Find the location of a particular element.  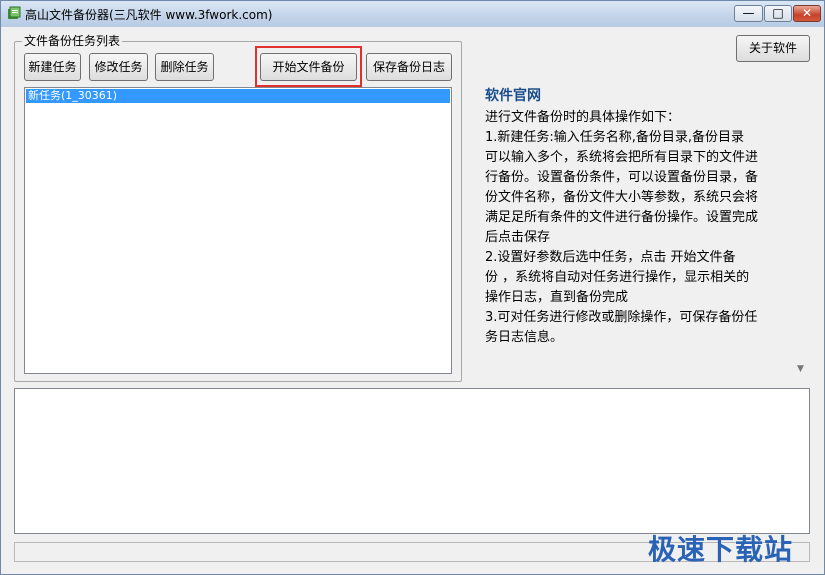

info-line: 满足足所有条件的文件进行备份操作。设置完成 is located at coordinates (622, 217).